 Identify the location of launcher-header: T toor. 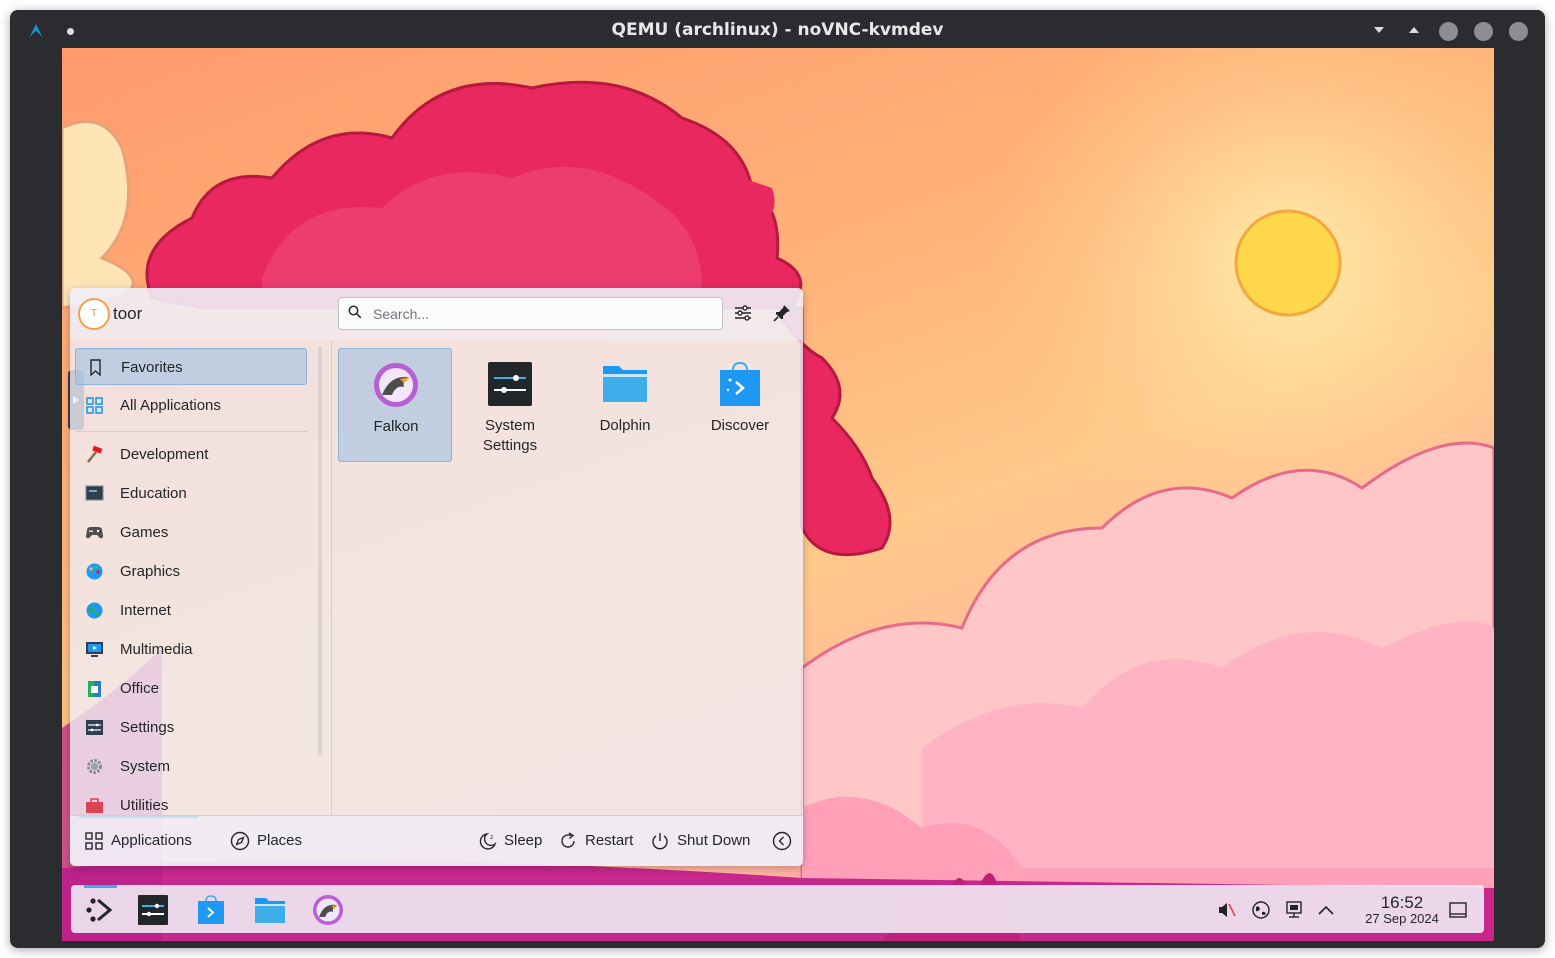
(436, 314).